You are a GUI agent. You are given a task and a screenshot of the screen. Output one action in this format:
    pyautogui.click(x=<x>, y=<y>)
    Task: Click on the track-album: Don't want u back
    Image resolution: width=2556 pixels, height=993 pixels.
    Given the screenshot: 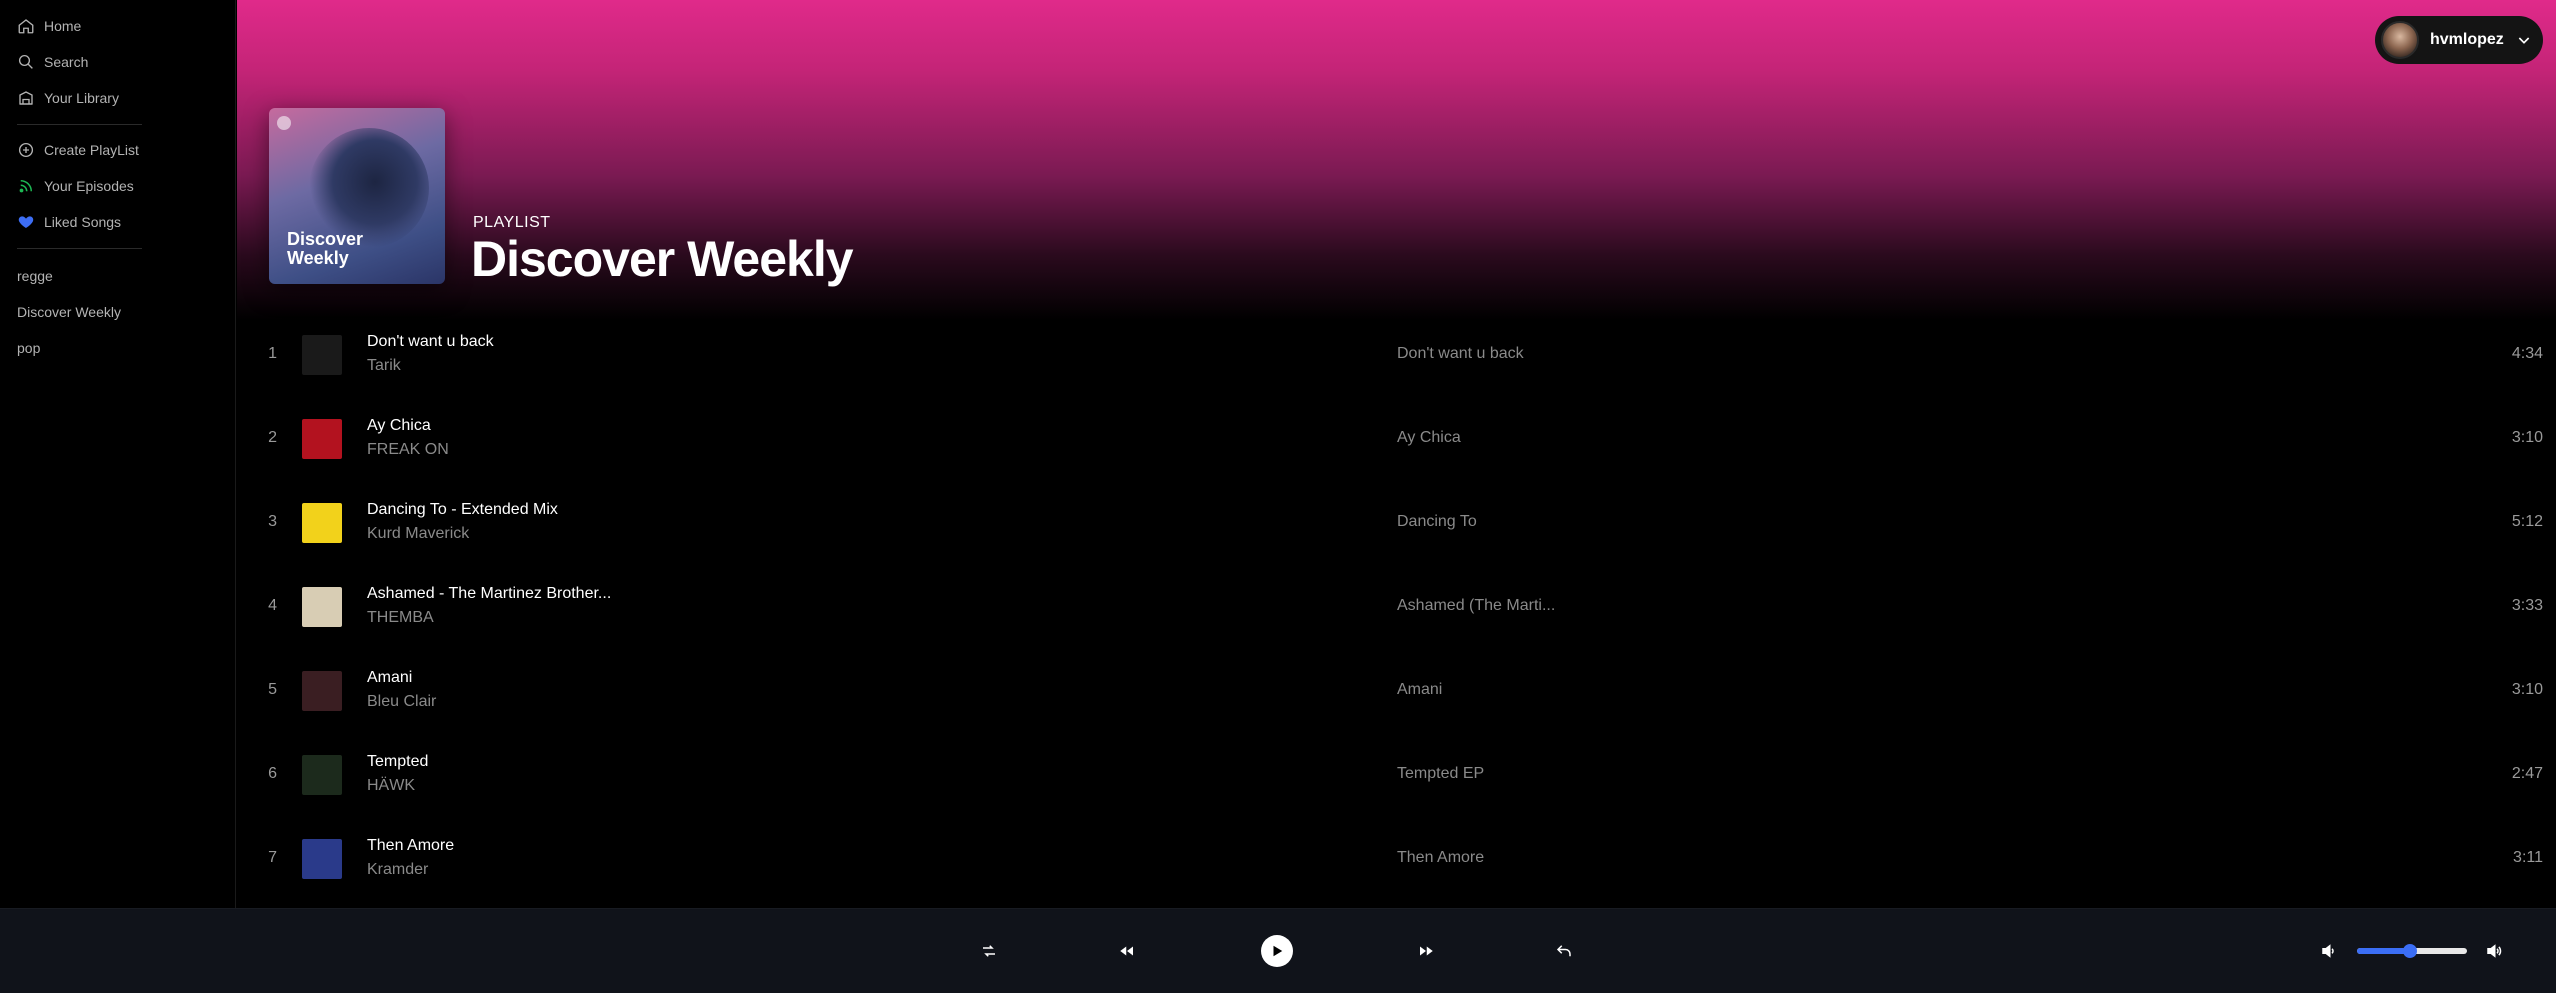 What is the action you would take?
    pyautogui.click(x=1460, y=354)
    